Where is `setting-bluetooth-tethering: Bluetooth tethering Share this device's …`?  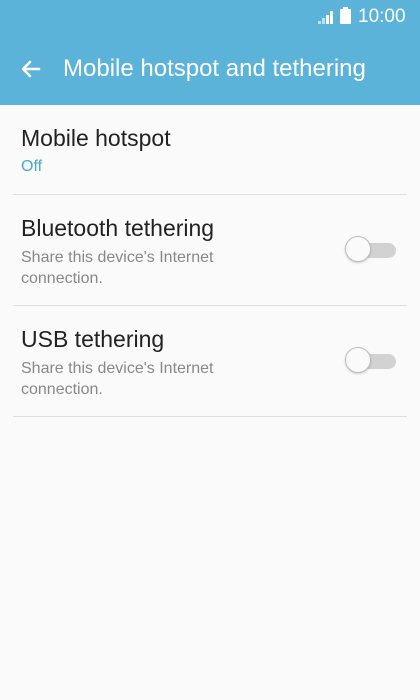
setting-bluetooth-tethering: Bluetooth tethering Share this device's … is located at coordinates (210, 250).